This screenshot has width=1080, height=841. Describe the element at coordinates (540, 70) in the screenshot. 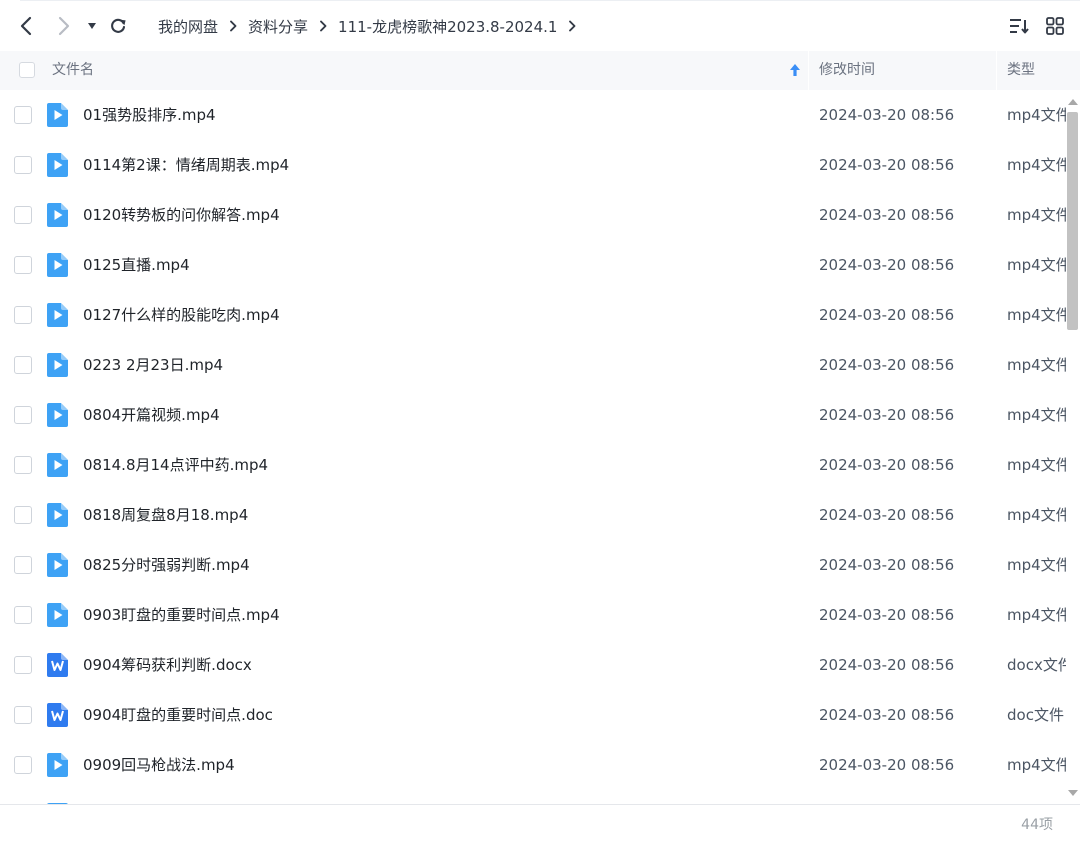

I see `file-list-header: 文件名 修改时间 类型` at that location.